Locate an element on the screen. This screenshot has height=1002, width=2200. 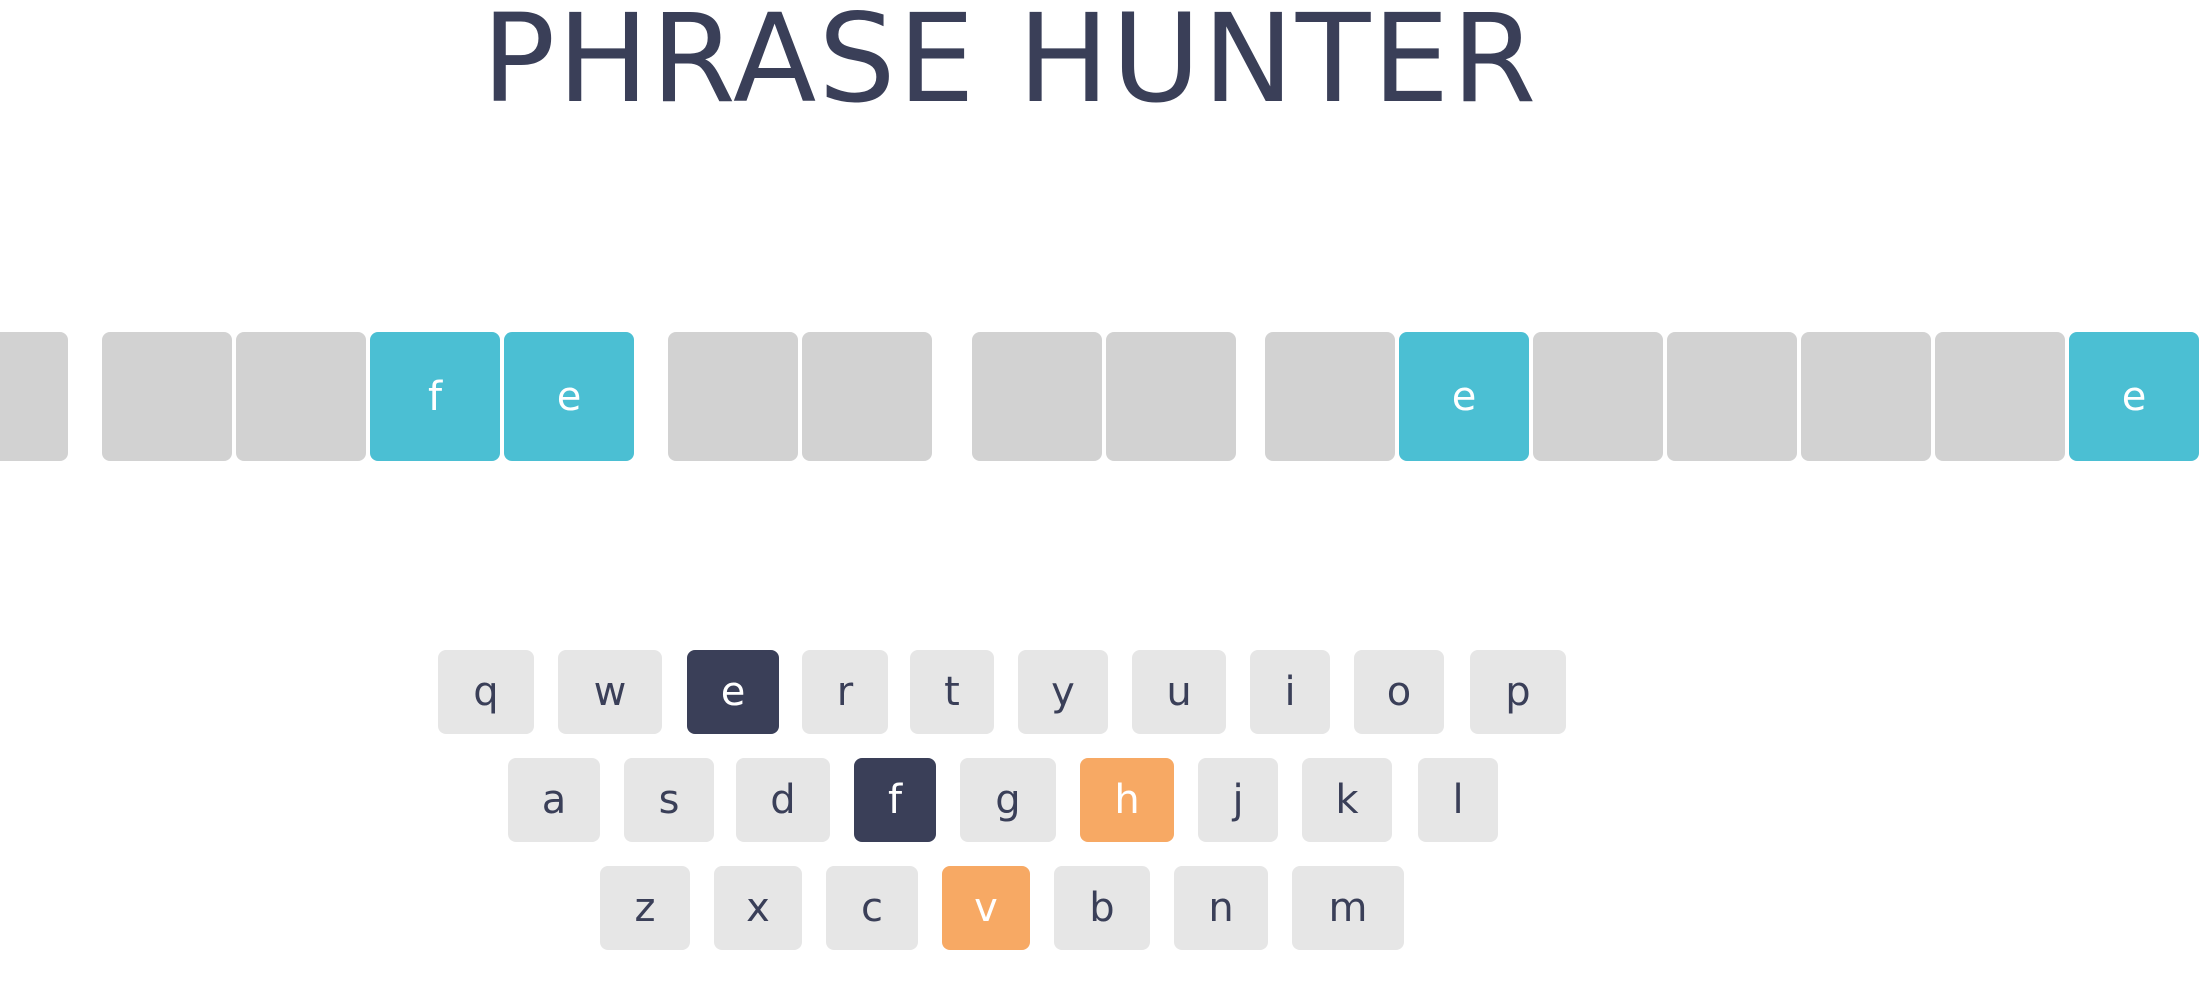
key-i: i is located at coordinates (1290, 692).